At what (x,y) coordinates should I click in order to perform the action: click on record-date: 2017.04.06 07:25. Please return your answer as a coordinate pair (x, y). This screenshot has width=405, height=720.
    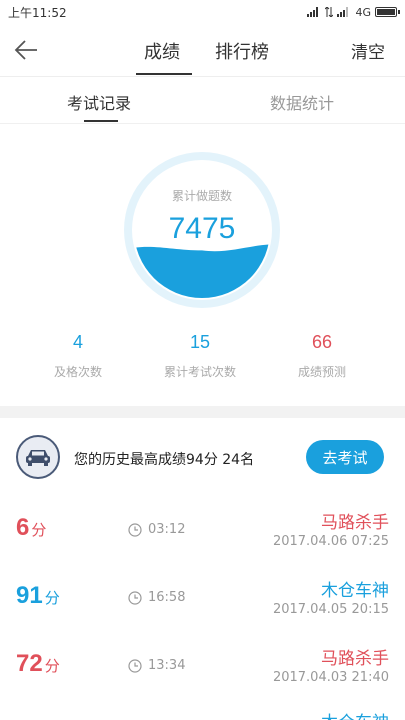
    Looking at the image, I should click on (330, 541).